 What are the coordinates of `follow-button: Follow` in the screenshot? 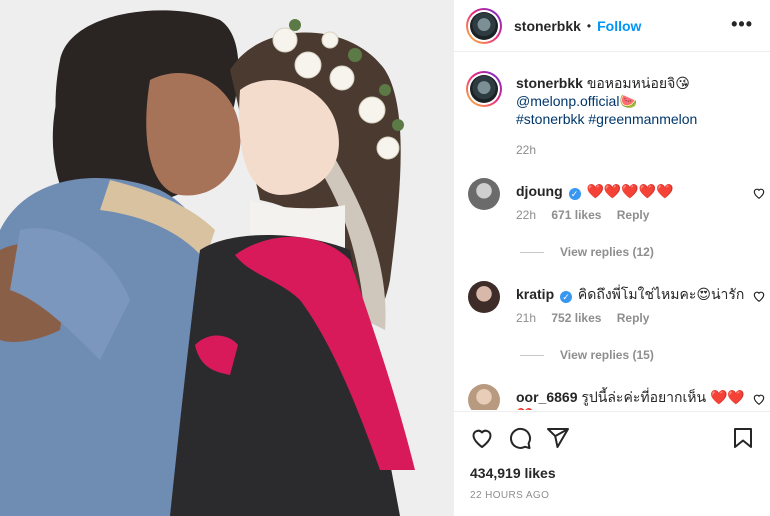 It's located at (619, 26).